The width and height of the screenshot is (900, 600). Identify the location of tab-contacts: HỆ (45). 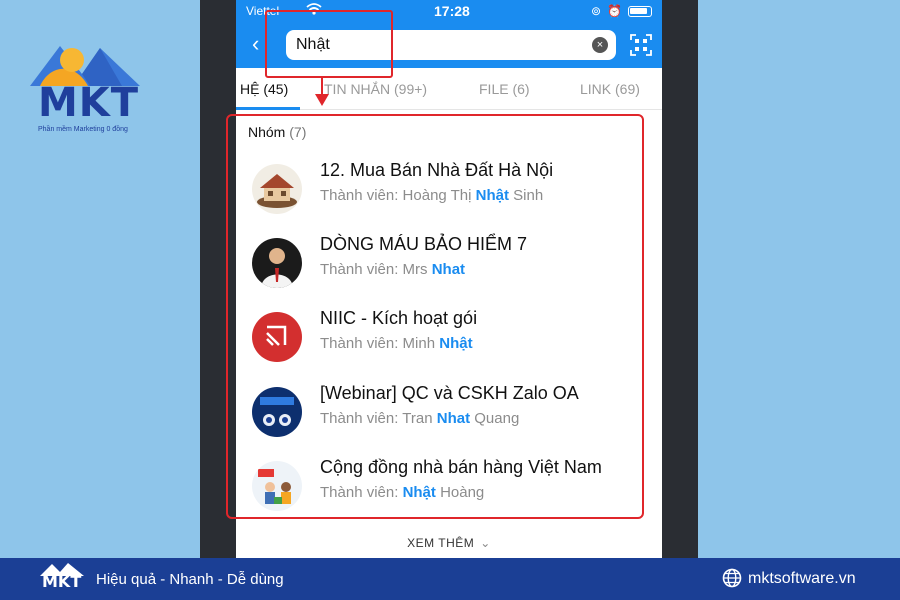
(264, 89).